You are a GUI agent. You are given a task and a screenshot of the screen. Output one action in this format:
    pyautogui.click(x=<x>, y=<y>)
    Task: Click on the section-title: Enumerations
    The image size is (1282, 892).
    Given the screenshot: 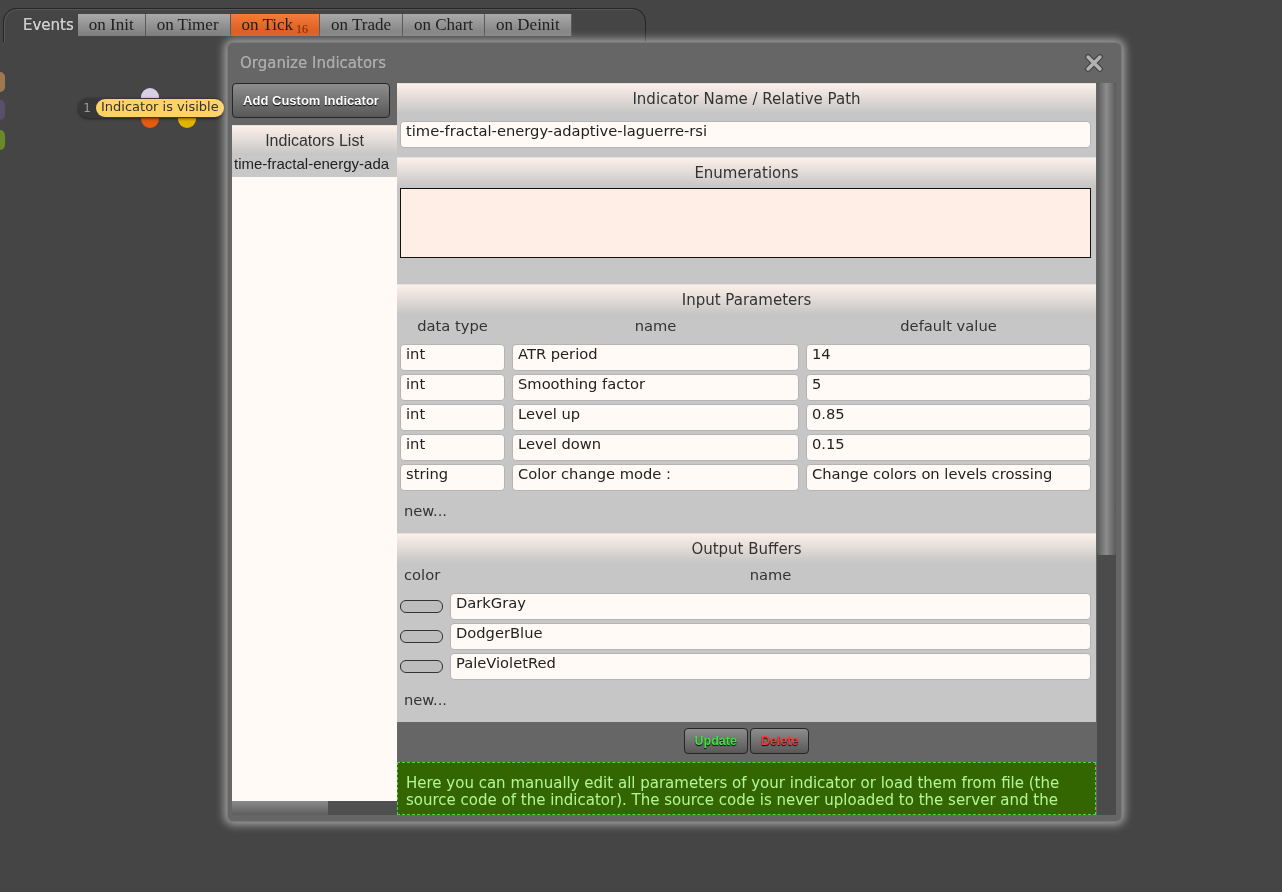 What is the action you would take?
    pyautogui.click(x=746, y=172)
    